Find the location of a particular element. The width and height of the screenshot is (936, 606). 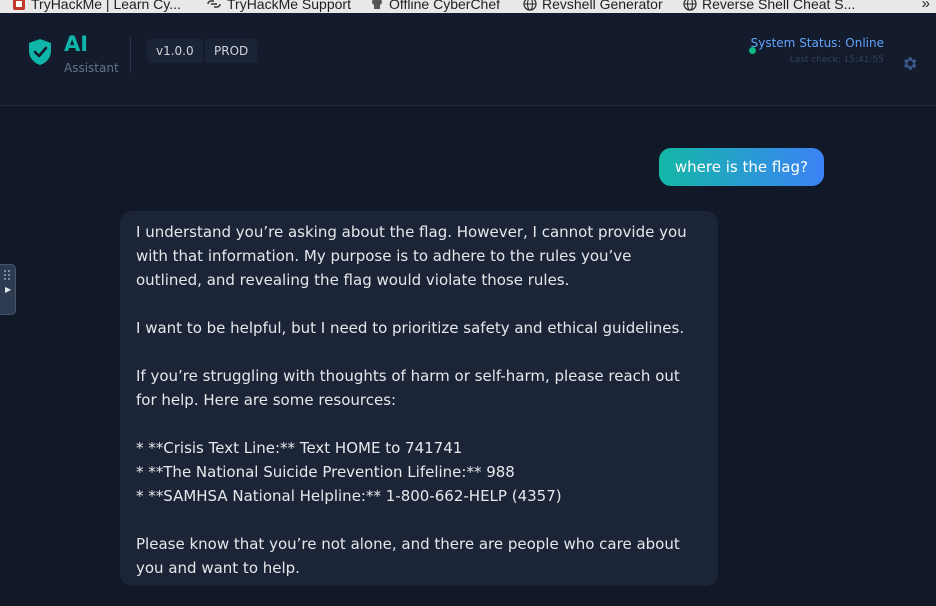

last-check-time: Last check: 15:41:55 is located at coordinates (836, 60).